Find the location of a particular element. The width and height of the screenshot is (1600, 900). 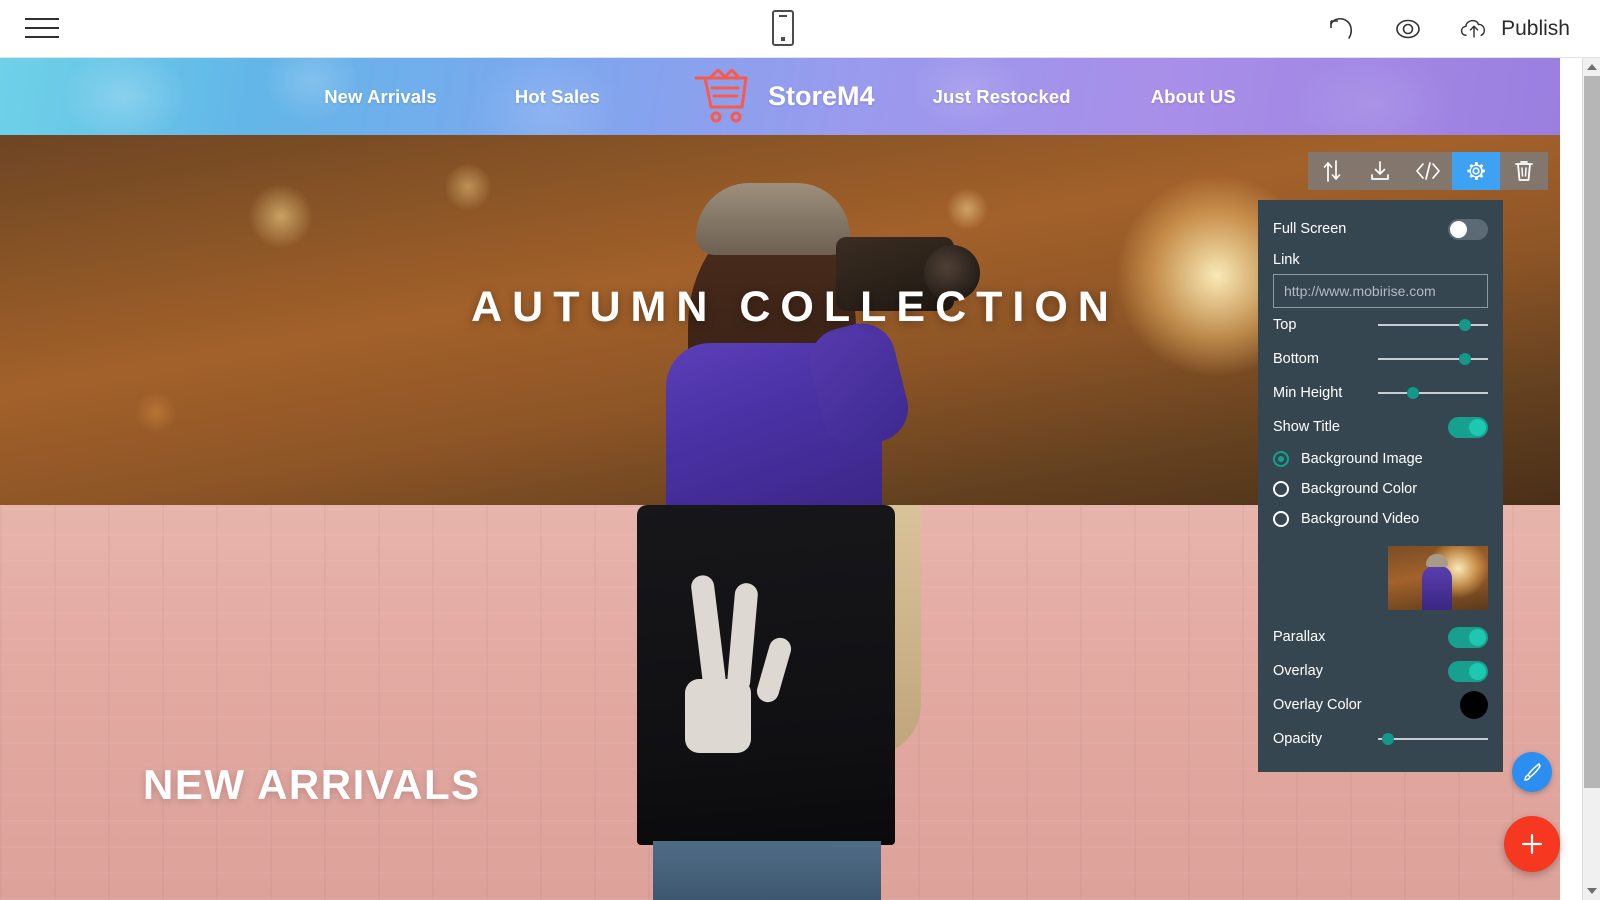

parallax-label: Parallax is located at coordinates (1299, 637).